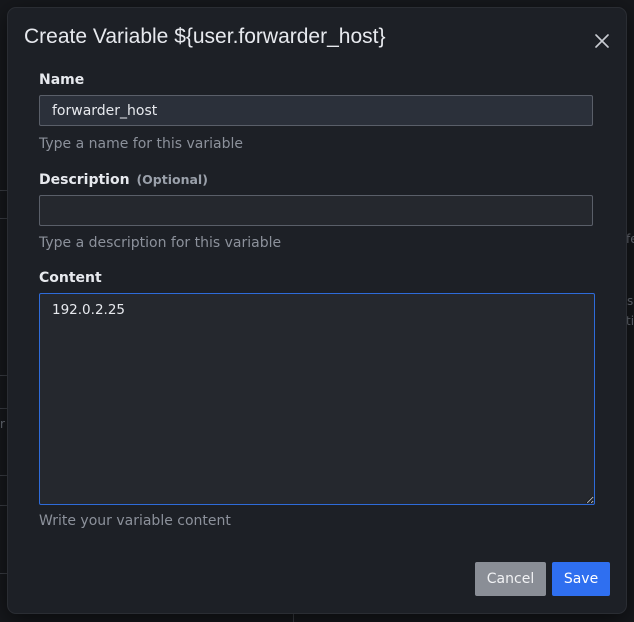 The image size is (634, 622). What do you see at coordinates (205, 36) in the screenshot?
I see `dialog-title: Create Variable ${user.forwarder_host}` at bounding box center [205, 36].